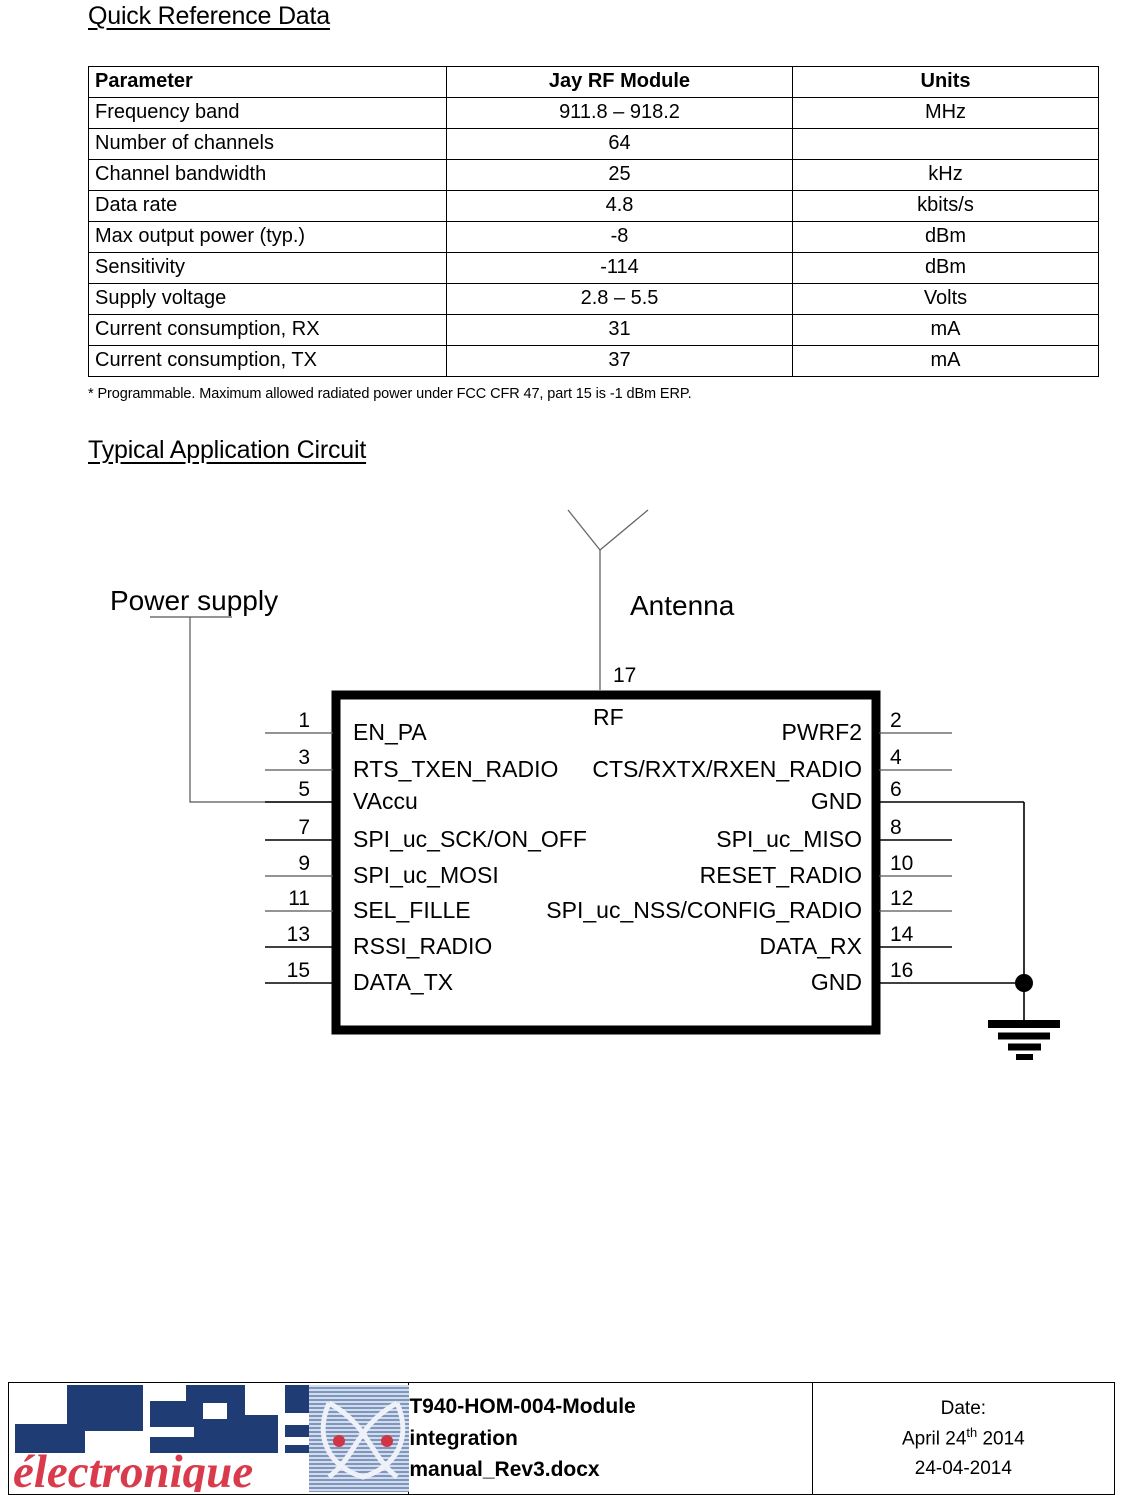 The width and height of the screenshot is (1123, 1495). Describe the element at coordinates (267, 299) in the screenshot. I see `cell-parameter: Supply voltage` at that location.